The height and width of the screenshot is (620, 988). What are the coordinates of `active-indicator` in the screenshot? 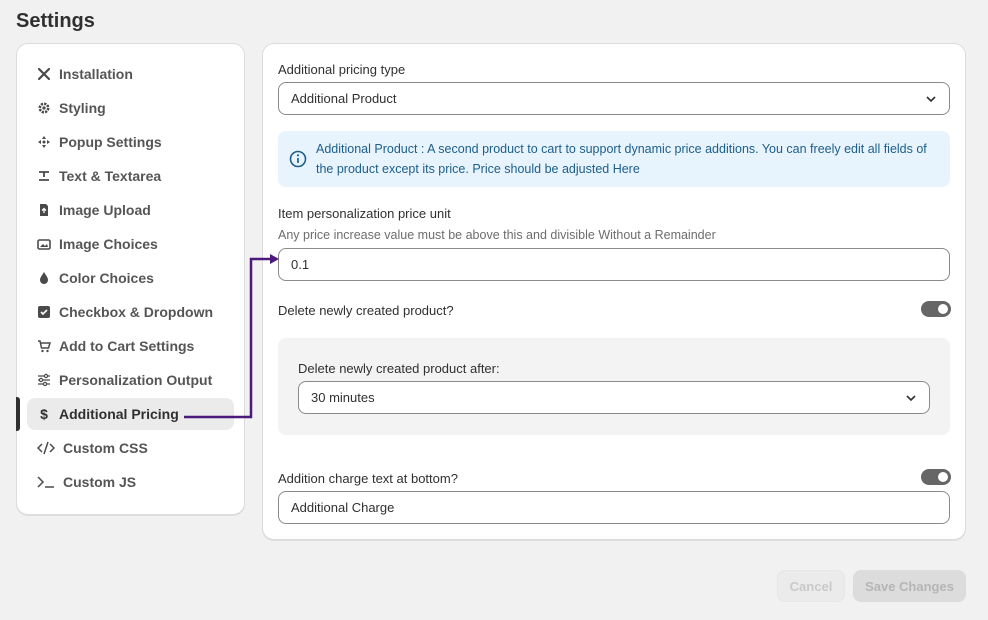 It's located at (18, 414).